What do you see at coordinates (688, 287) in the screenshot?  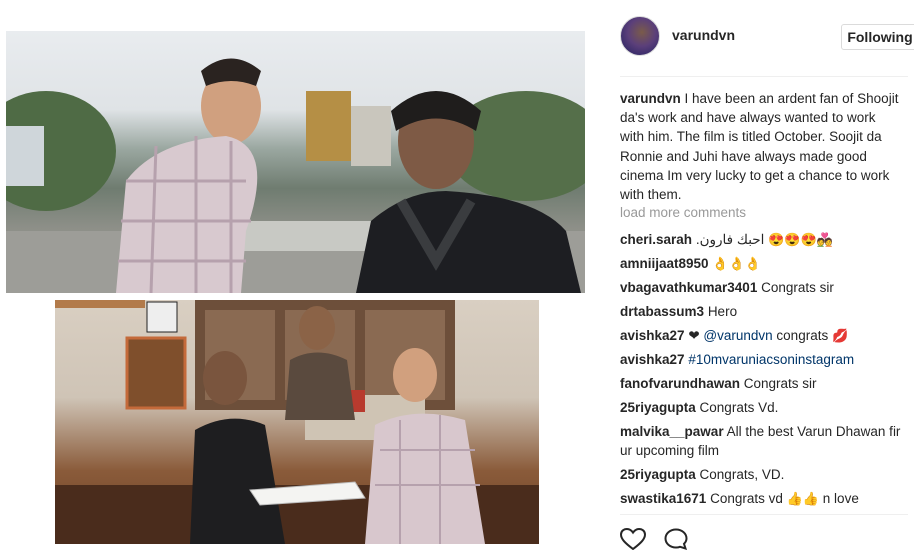 I see `comment-author-link: vbagavathkumar3401` at bounding box center [688, 287].